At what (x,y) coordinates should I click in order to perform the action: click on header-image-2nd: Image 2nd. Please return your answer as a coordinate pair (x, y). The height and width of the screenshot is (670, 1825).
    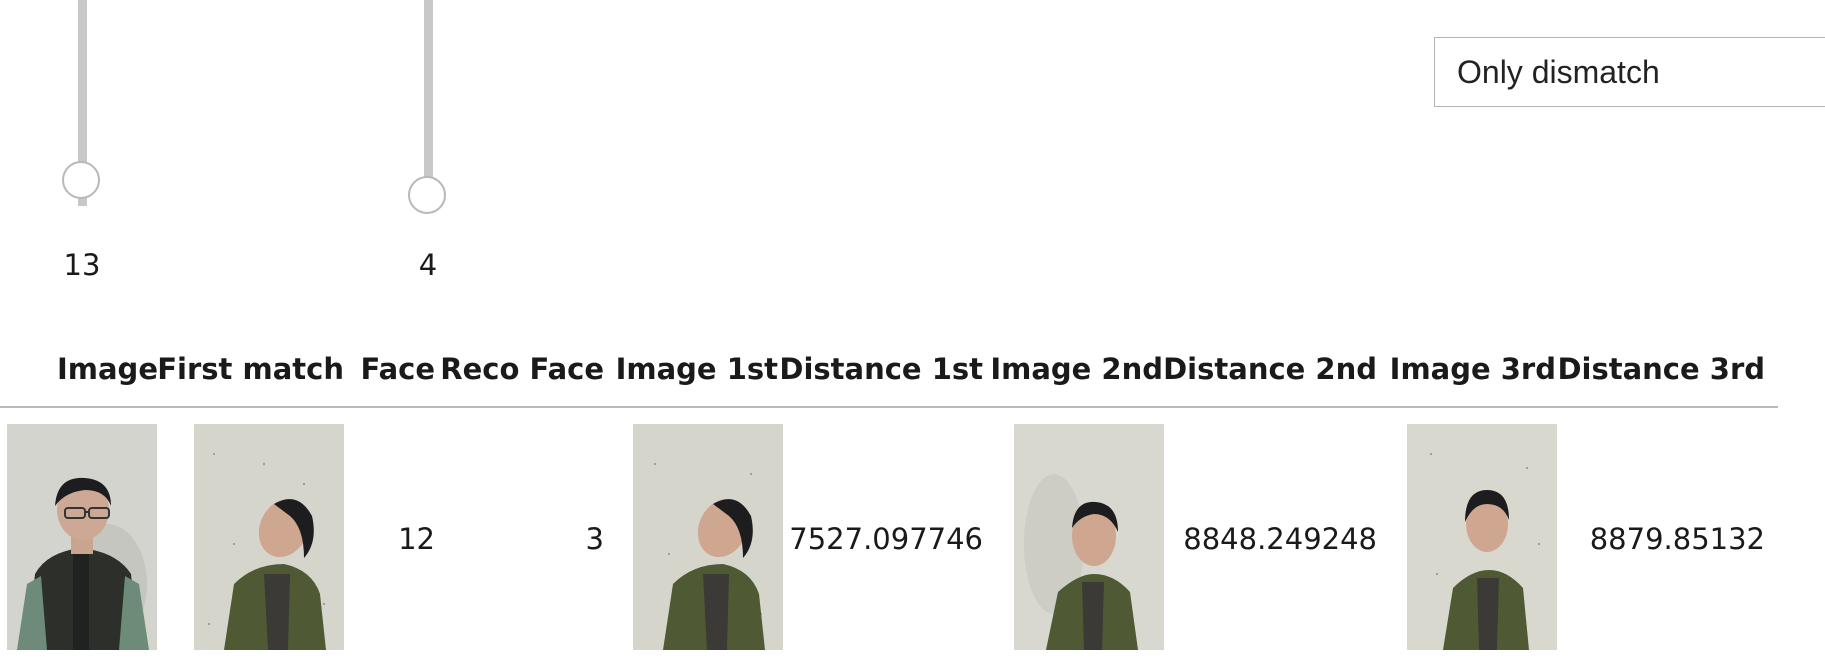
    Looking at the image, I should click on (1076, 369).